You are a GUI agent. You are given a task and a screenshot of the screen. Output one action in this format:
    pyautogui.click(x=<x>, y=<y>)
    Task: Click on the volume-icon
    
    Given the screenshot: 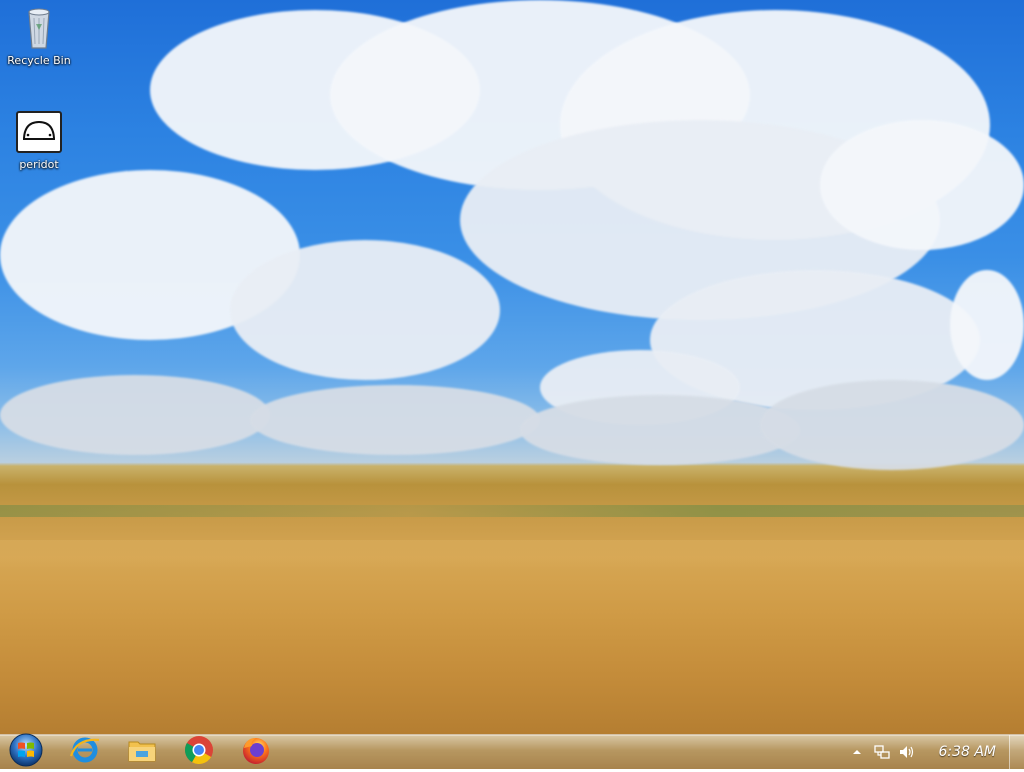 What is the action you would take?
    pyautogui.click(x=907, y=752)
    